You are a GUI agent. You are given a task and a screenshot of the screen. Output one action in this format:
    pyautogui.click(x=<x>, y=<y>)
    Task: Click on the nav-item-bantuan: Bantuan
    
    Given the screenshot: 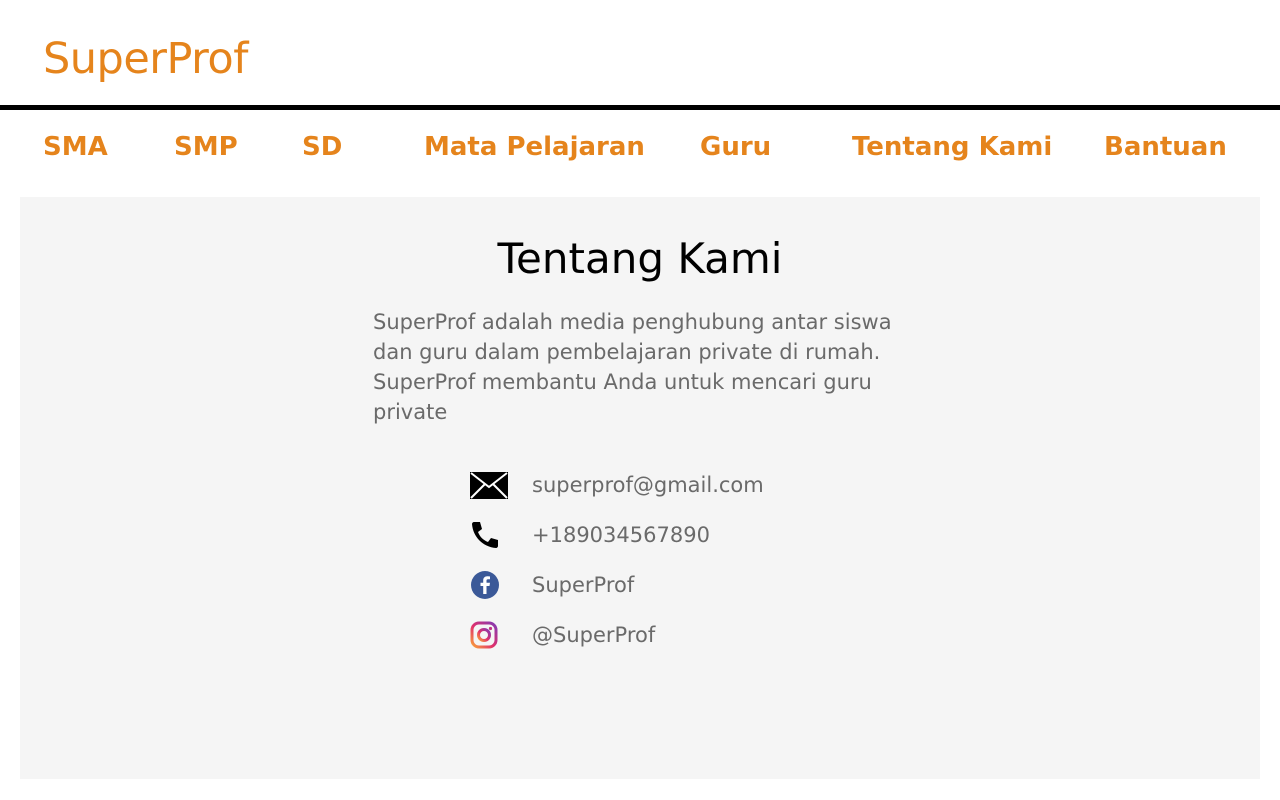 What is the action you would take?
    pyautogui.click(x=1165, y=147)
    